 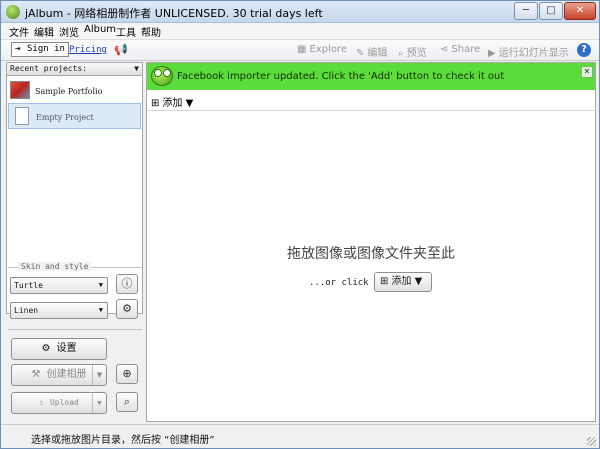 I want to click on notification-close-button: ✕, so click(x=587, y=72).